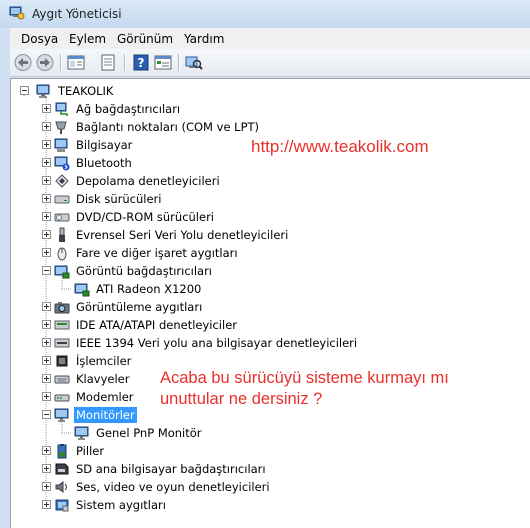 This screenshot has width=530, height=528. Describe the element at coordinates (62, 181) in the screenshot. I see `storage-controller-icon` at that location.